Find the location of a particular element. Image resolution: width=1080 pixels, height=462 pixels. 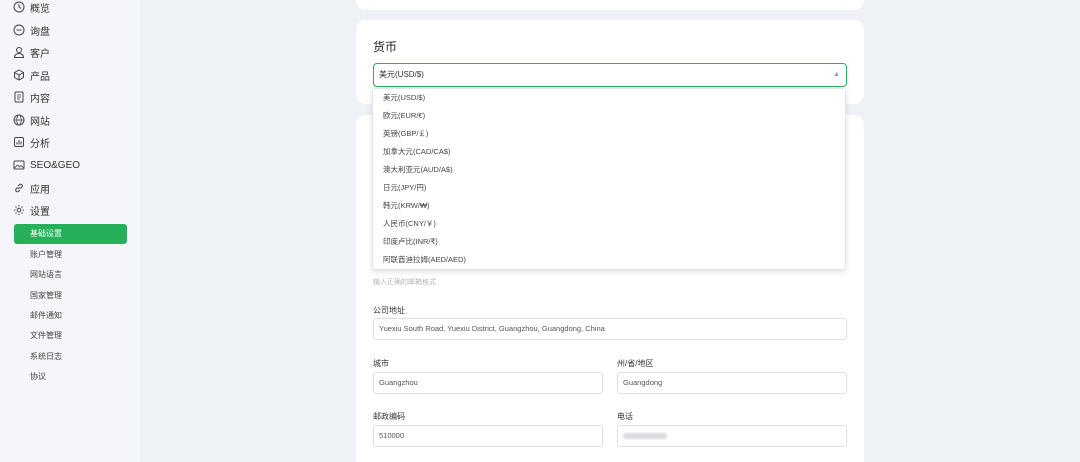

sidebar-item-label: 询盘 is located at coordinates (40, 32).